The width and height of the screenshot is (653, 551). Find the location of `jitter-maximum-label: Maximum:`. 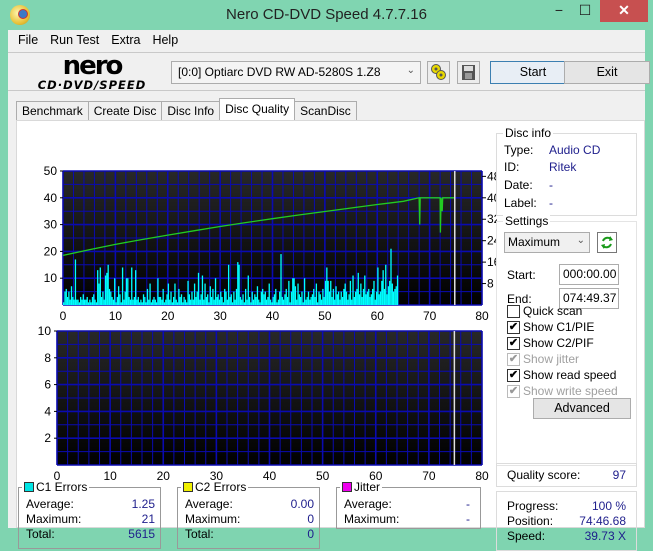

jitter-maximum-label: Maximum: is located at coordinates (372, 519).